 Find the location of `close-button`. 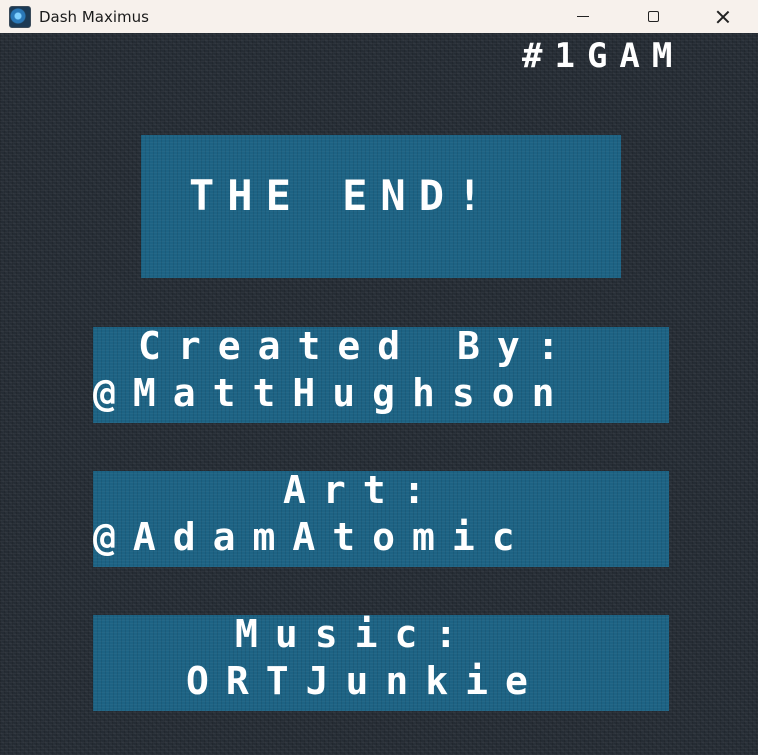

close-button is located at coordinates (723, 16).